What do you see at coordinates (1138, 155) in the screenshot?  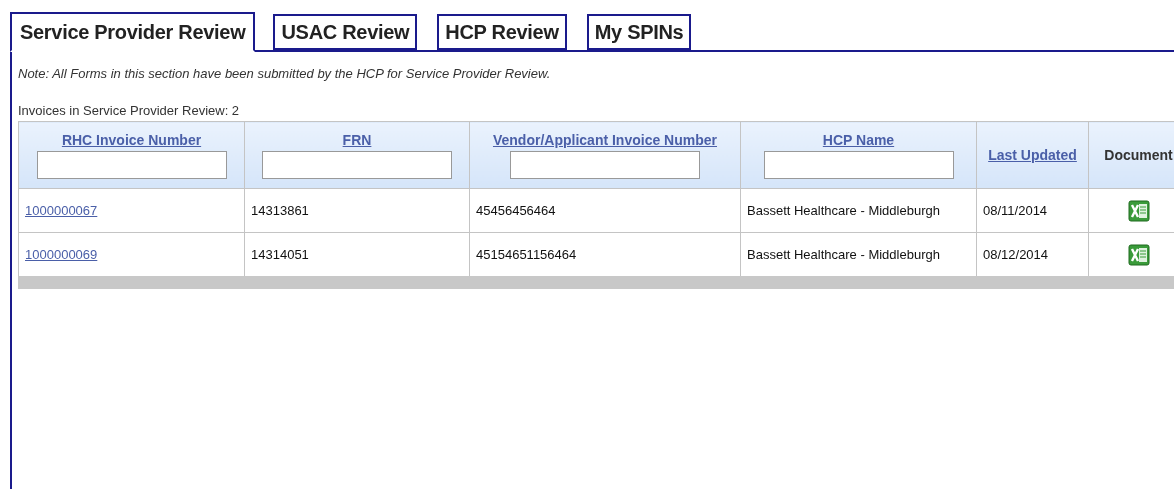 I see `column-label: Document` at bounding box center [1138, 155].